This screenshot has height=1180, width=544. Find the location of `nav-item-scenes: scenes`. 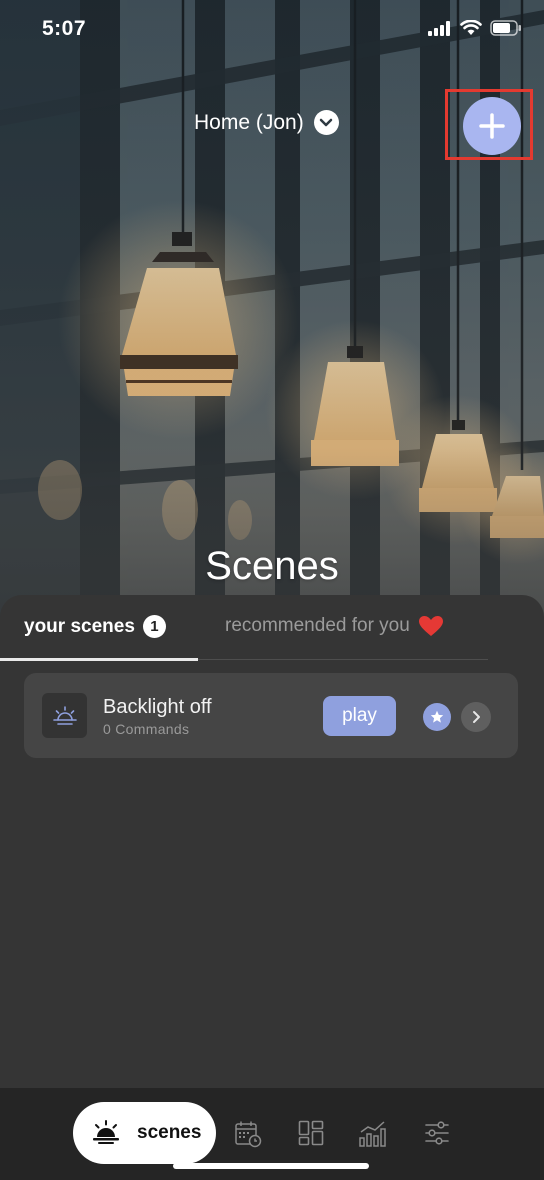

nav-item-scenes: scenes is located at coordinates (144, 1133).